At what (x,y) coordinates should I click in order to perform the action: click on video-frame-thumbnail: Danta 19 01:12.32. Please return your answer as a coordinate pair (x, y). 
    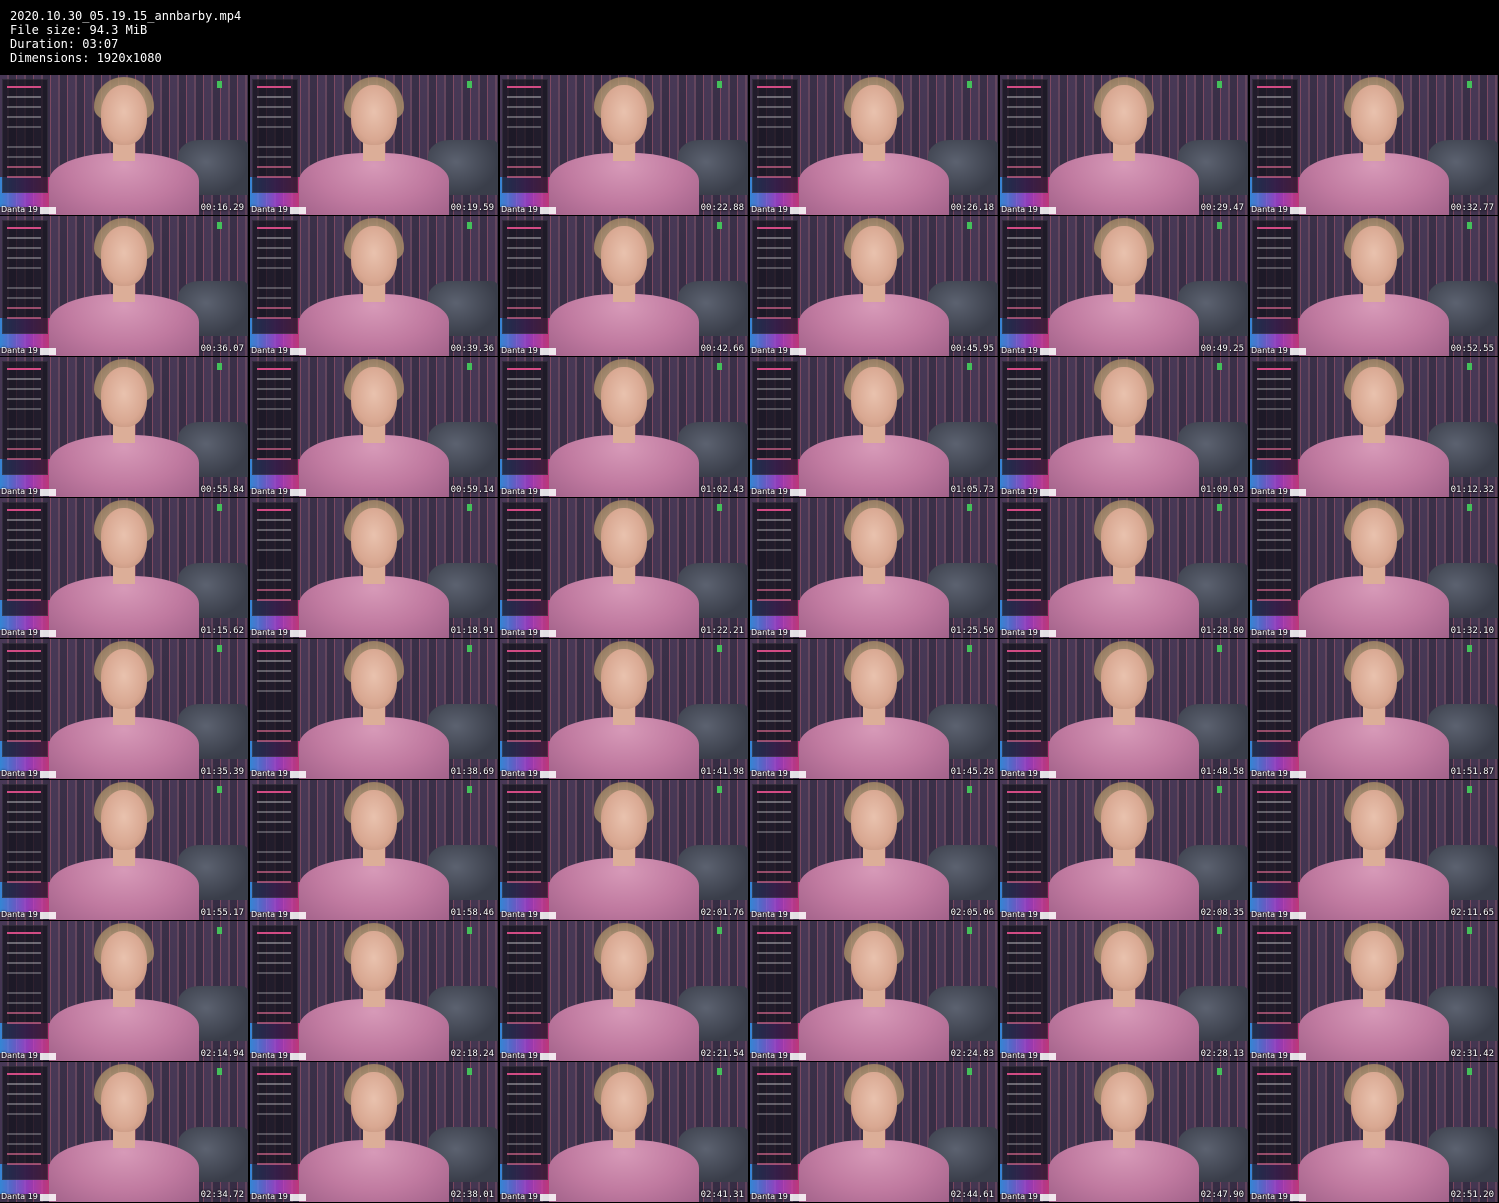
    Looking at the image, I should click on (1374, 427).